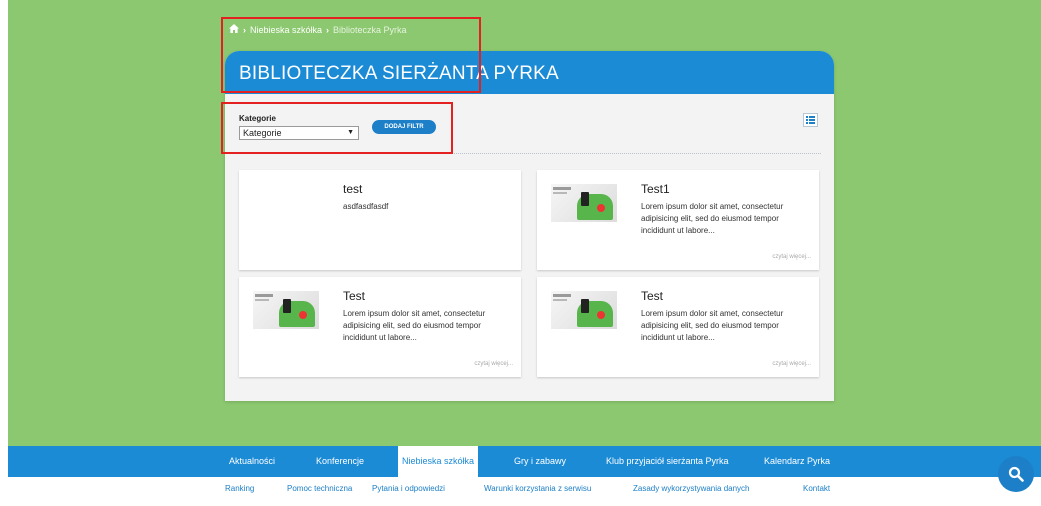 The image size is (1041, 506). Describe the element at coordinates (438, 461) in the screenshot. I see `nav-item-niebieska-szkolka: Niebieska szkółka` at that location.